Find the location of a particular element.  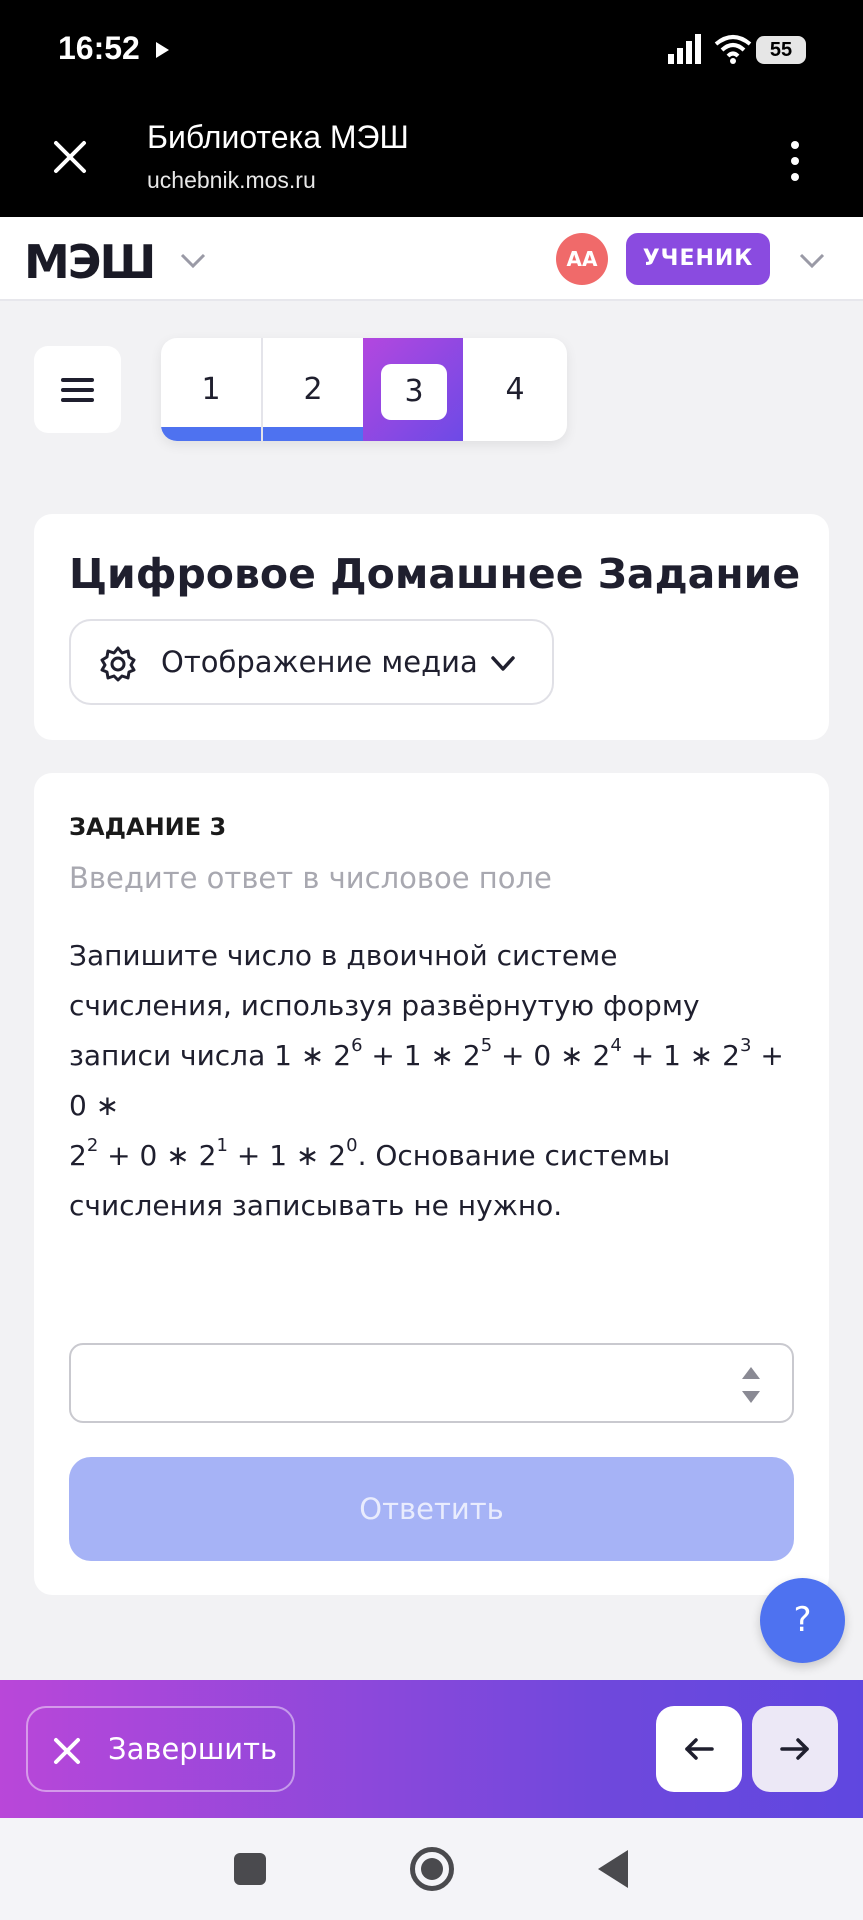

task-tab-label: 3 is located at coordinates (414, 392).